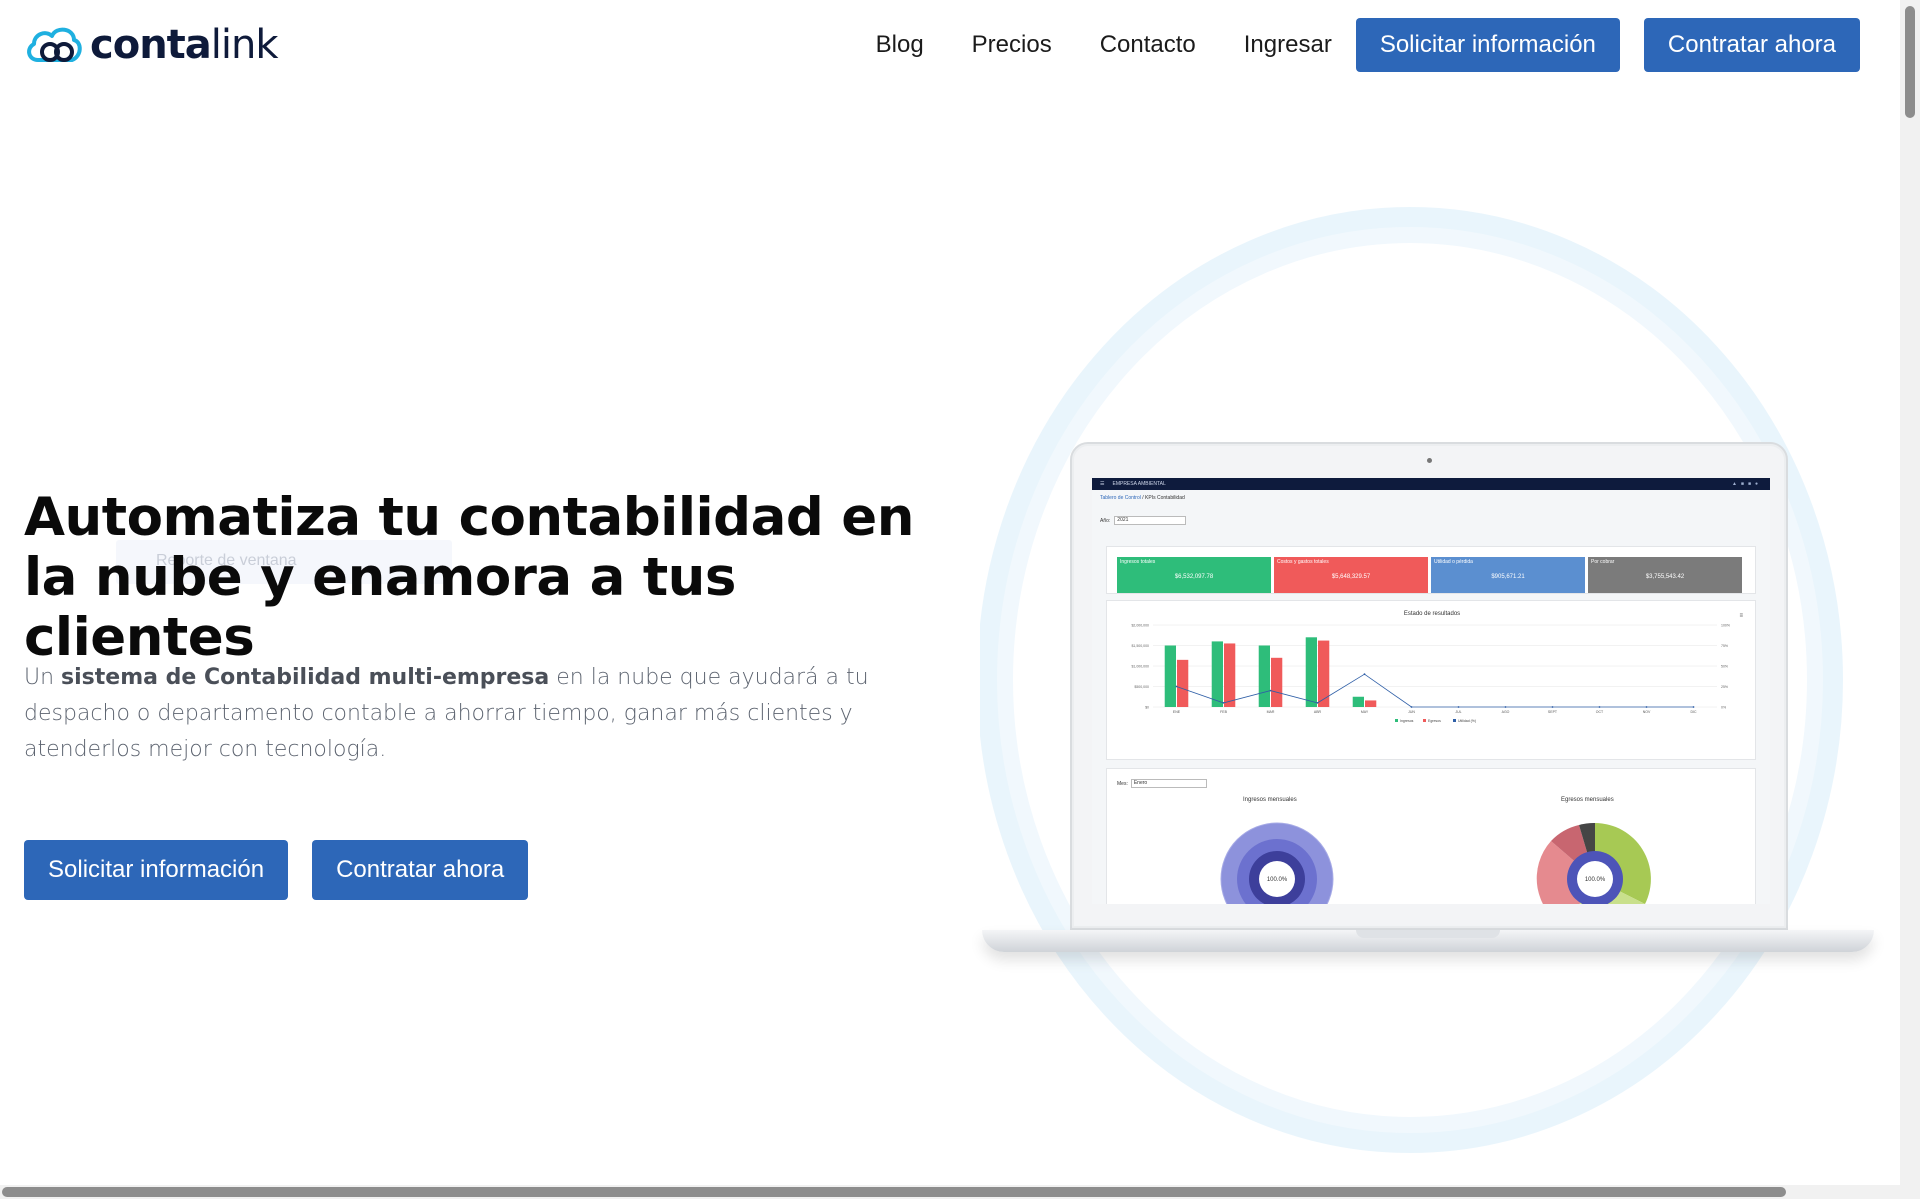  I want to click on hero-solicitar-button: Solicitar información, so click(156, 870).